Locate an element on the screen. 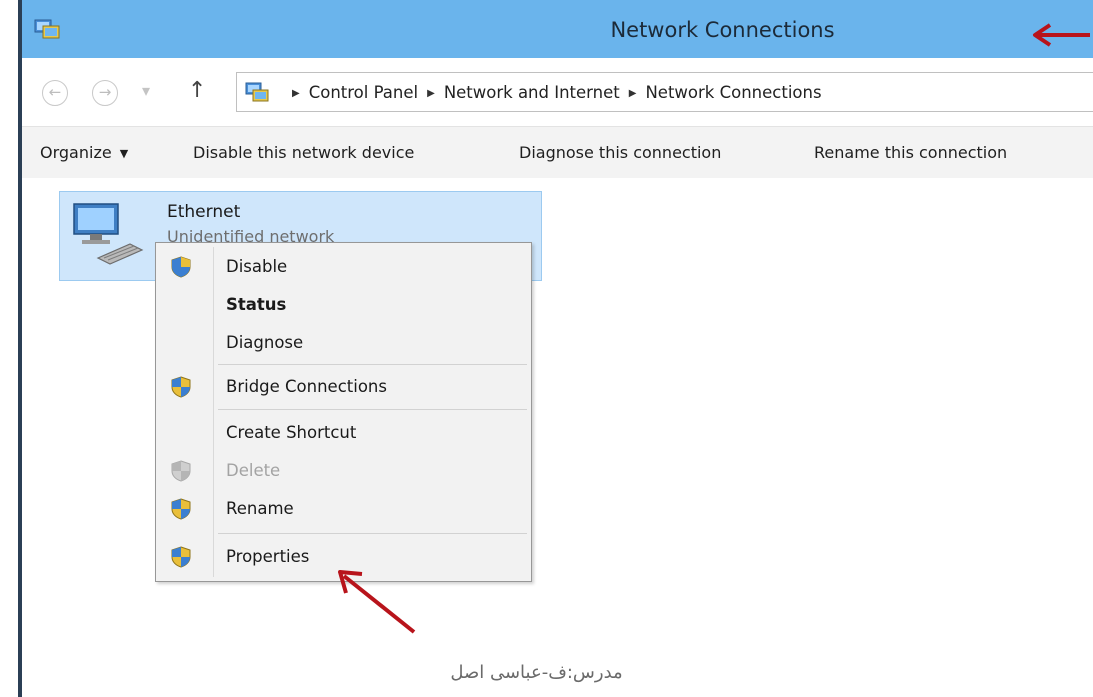  menu-item-status: Status is located at coordinates (343, 305).